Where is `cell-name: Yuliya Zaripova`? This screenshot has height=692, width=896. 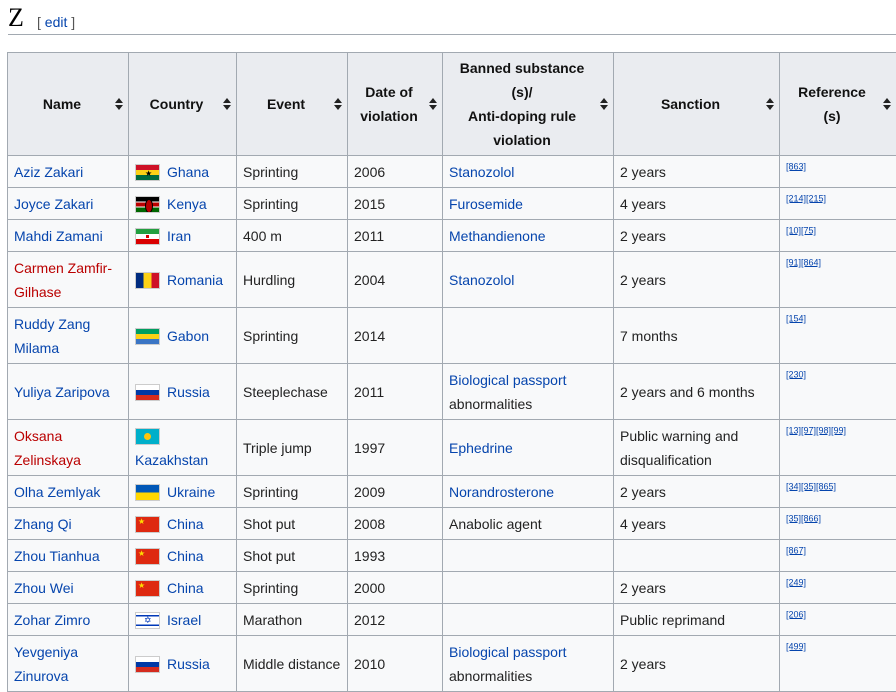
cell-name: Yuliya Zaripova is located at coordinates (68, 392).